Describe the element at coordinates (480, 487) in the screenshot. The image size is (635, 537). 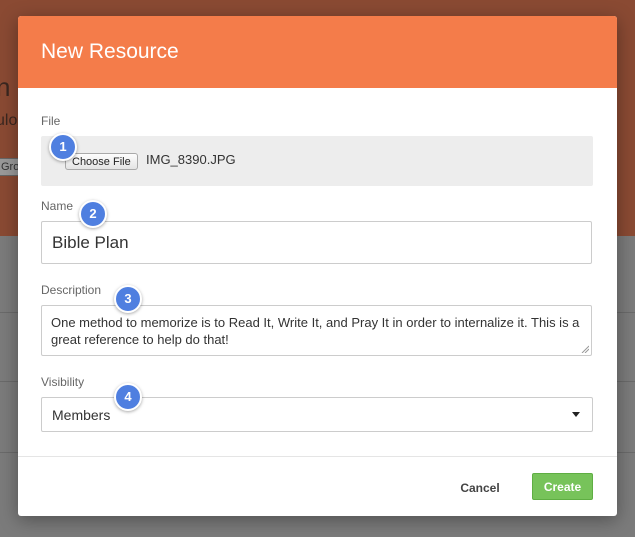
I see `cancel-button: Cancel` at that location.